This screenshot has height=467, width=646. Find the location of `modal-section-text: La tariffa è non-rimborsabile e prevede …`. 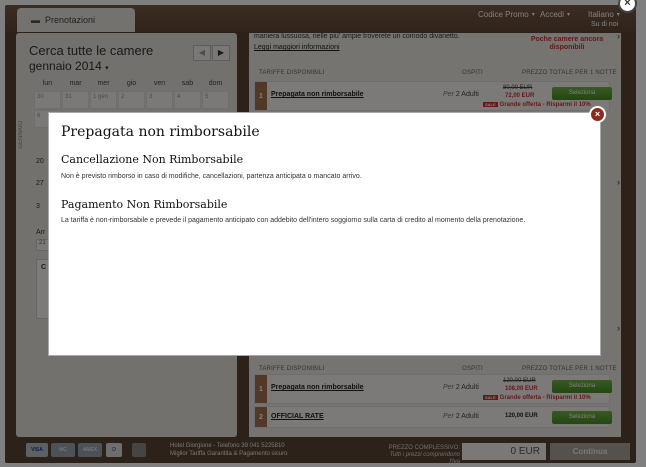

modal-section-text: La tariffa è non-rimborsabile e prevede … is located at coordinates (293, 220).